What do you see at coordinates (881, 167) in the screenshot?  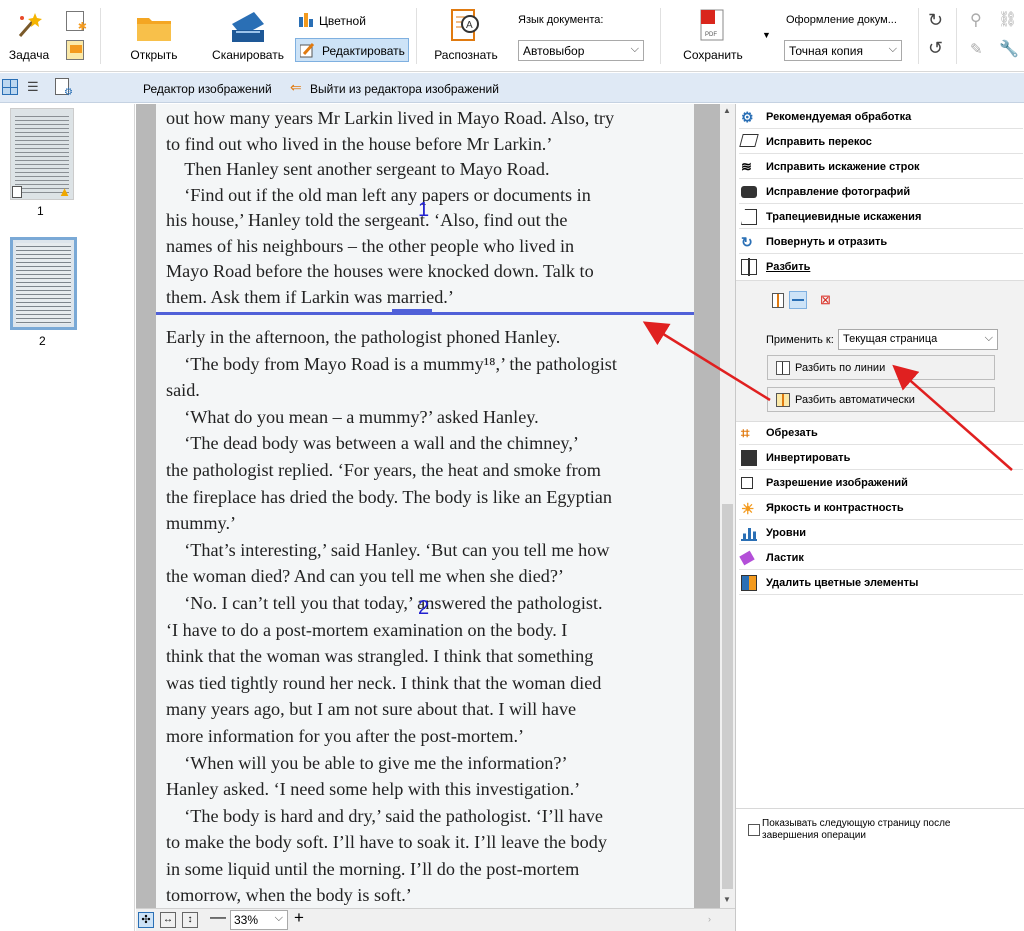 I see `tool-fix-line-distortion: ≋ Исправить искажение строк` at bounding box center [881, 167].